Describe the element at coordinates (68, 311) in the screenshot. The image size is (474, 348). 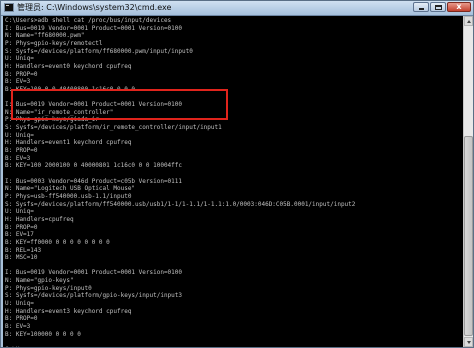
I see `console-line: H: Handlers=event3 keychord cpufreq` at that location.